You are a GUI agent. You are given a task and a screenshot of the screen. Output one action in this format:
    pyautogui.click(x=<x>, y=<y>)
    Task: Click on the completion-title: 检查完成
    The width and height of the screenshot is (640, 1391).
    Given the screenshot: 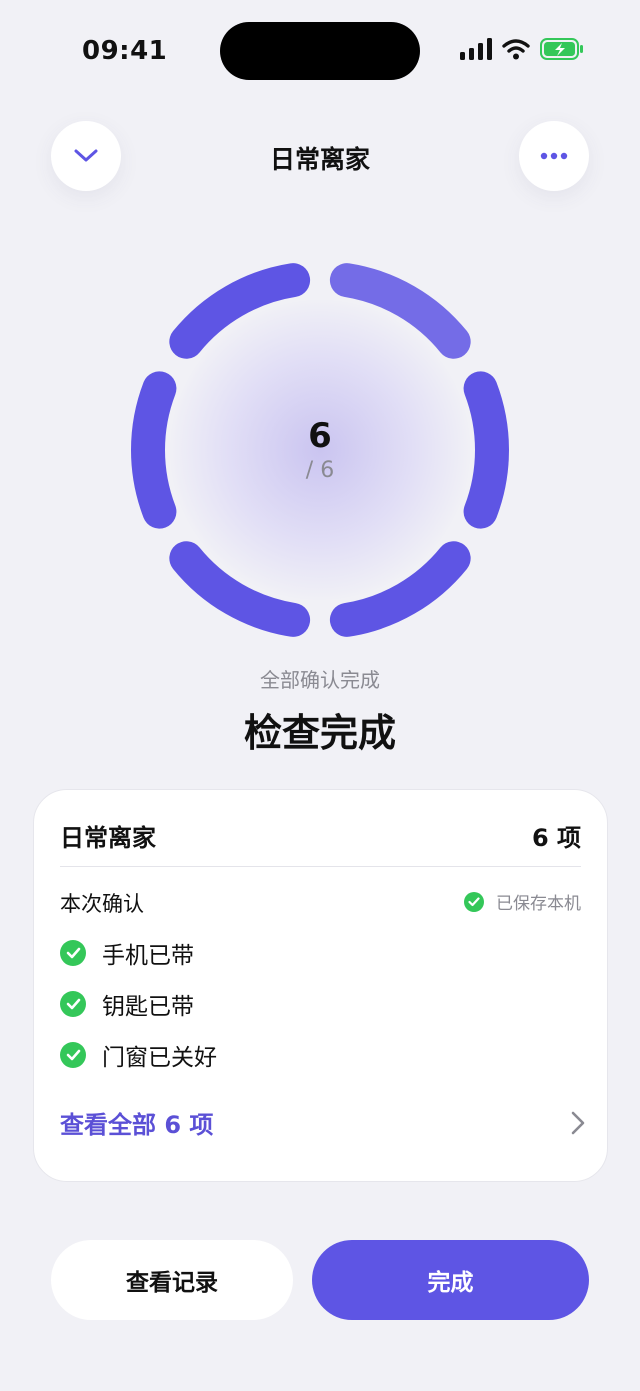 What is the action you would take?
    pyautogui.click(x=319, y=733)
    